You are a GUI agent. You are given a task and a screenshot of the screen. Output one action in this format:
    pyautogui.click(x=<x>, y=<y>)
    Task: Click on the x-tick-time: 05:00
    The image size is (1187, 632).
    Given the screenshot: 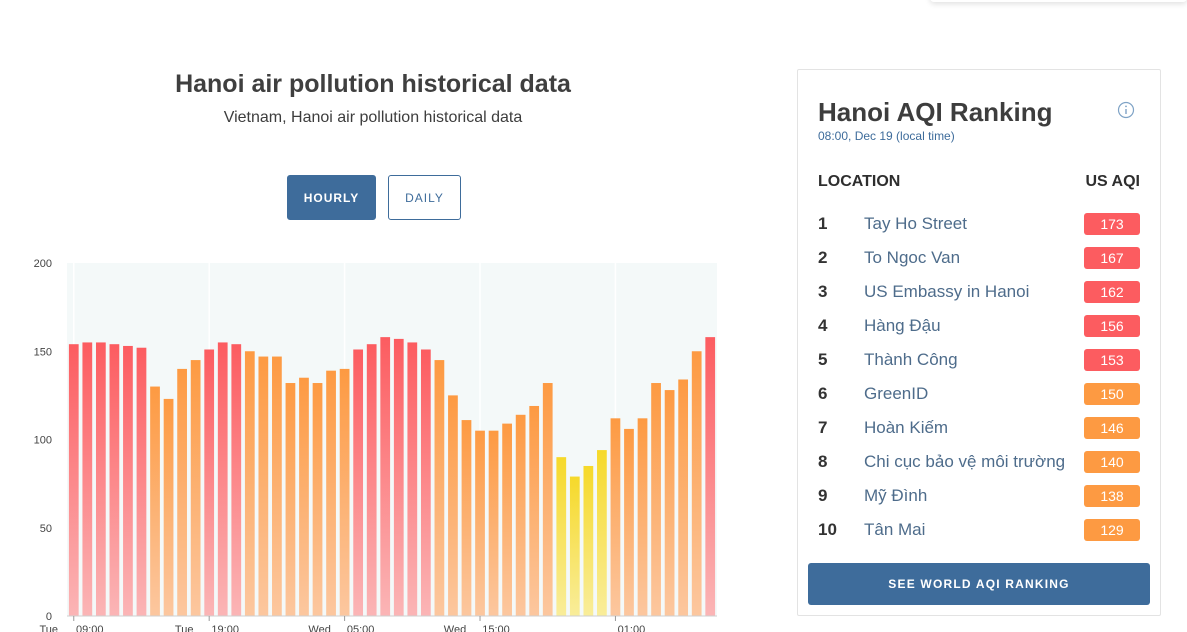 What is the action you would take?
    pyautogui.click(x=361, y=628)
    